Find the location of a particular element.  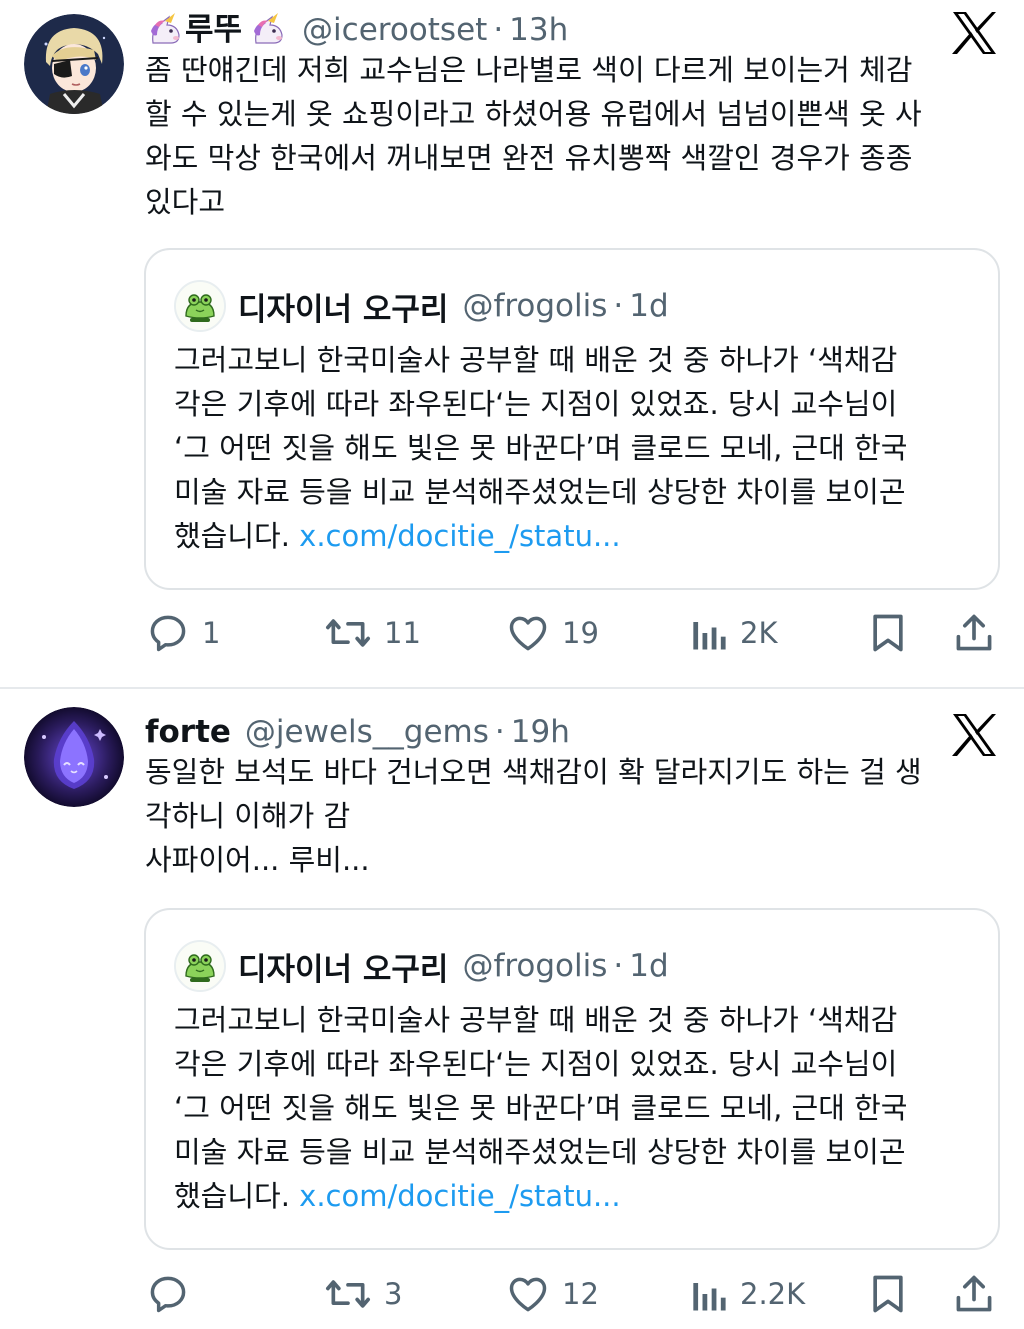

retweet-count: 3 is located at coordinates (393, 1294).